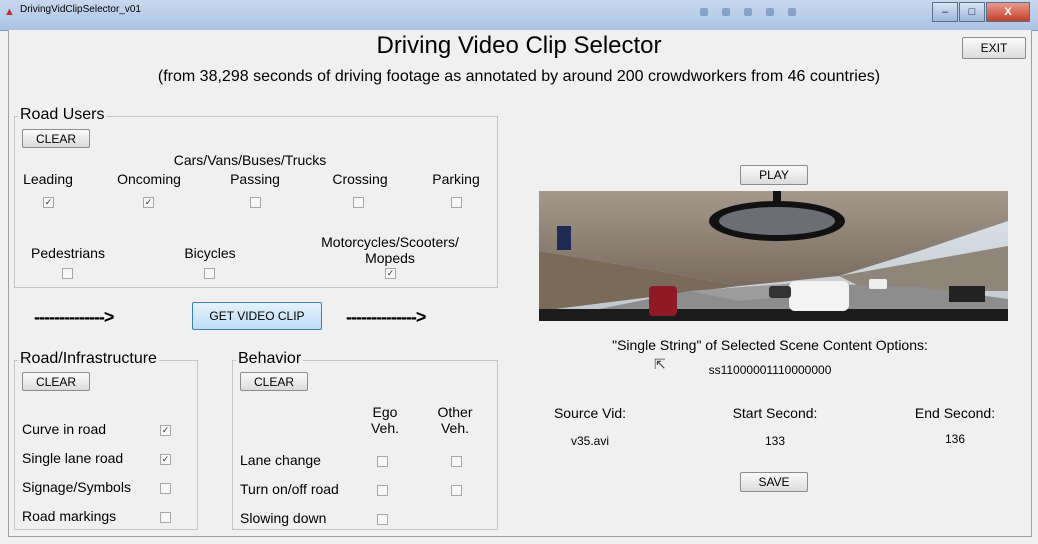 Image resolution: width=1038 pixels, height=544 pixels. Describe the element at coordinates (955, 413) in the screenshot. I see `end-second-label: End Second:` at that location.